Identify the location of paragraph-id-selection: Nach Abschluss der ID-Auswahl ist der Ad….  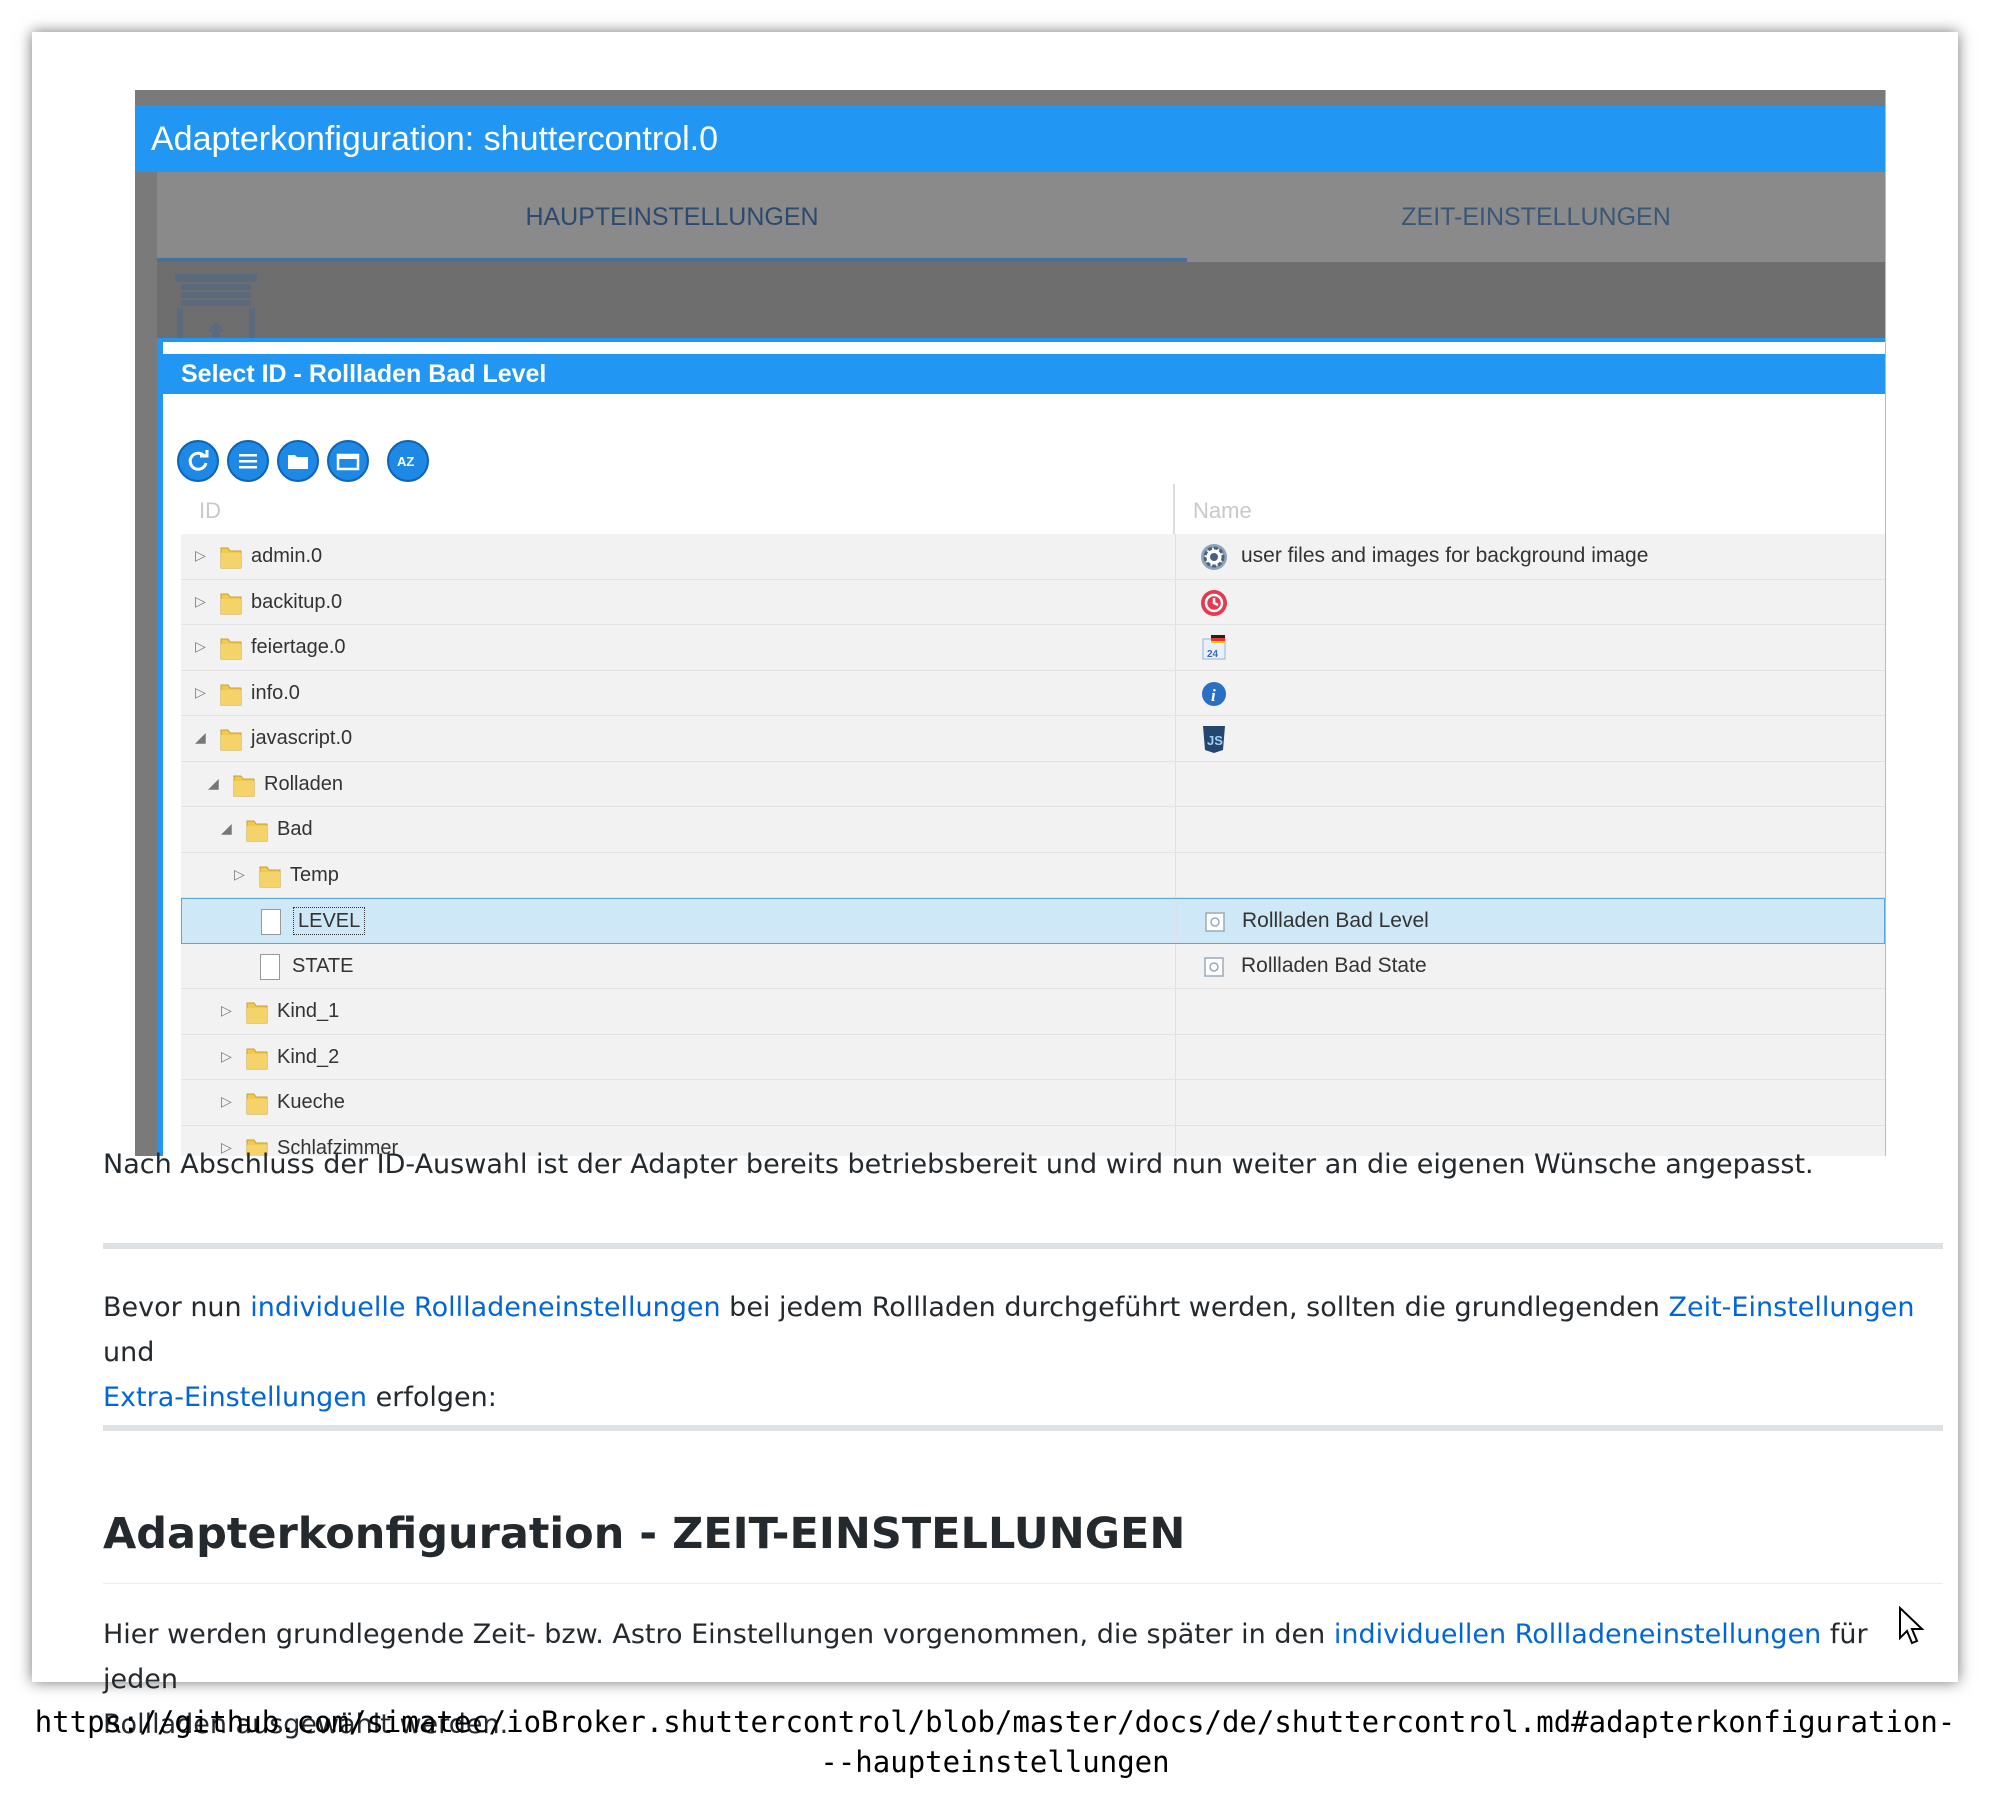
(958, 1164).